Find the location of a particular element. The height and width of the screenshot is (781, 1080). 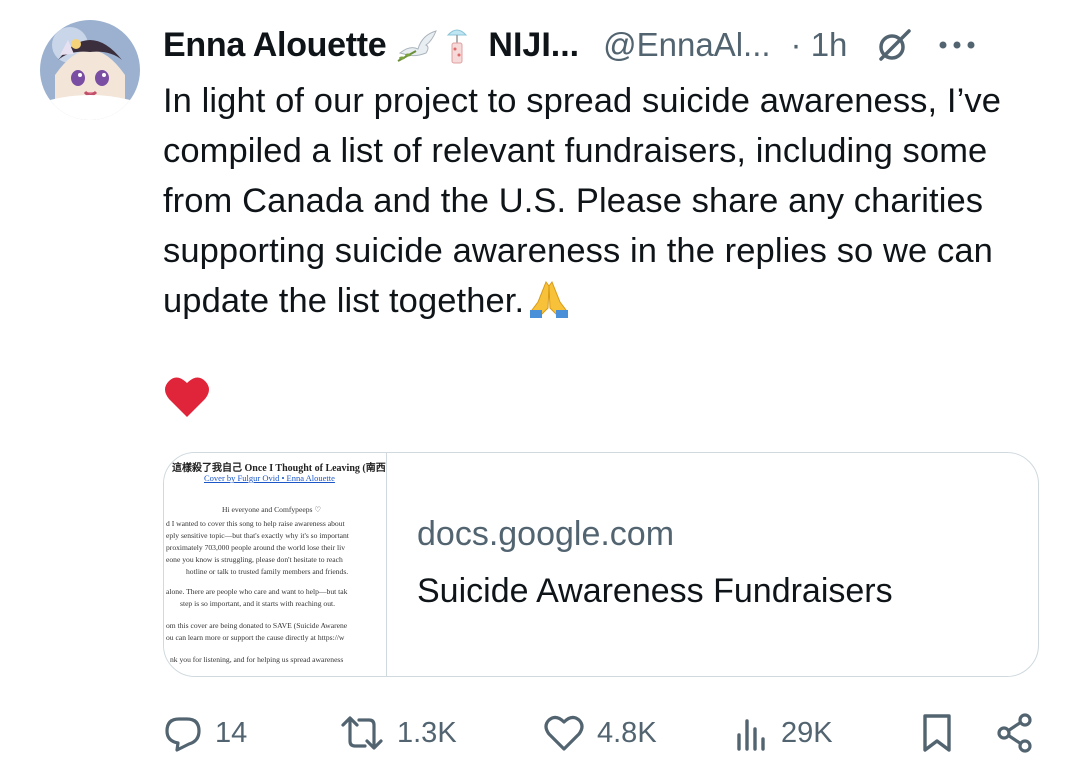

dove-icon is located at coordinates (418, 45).